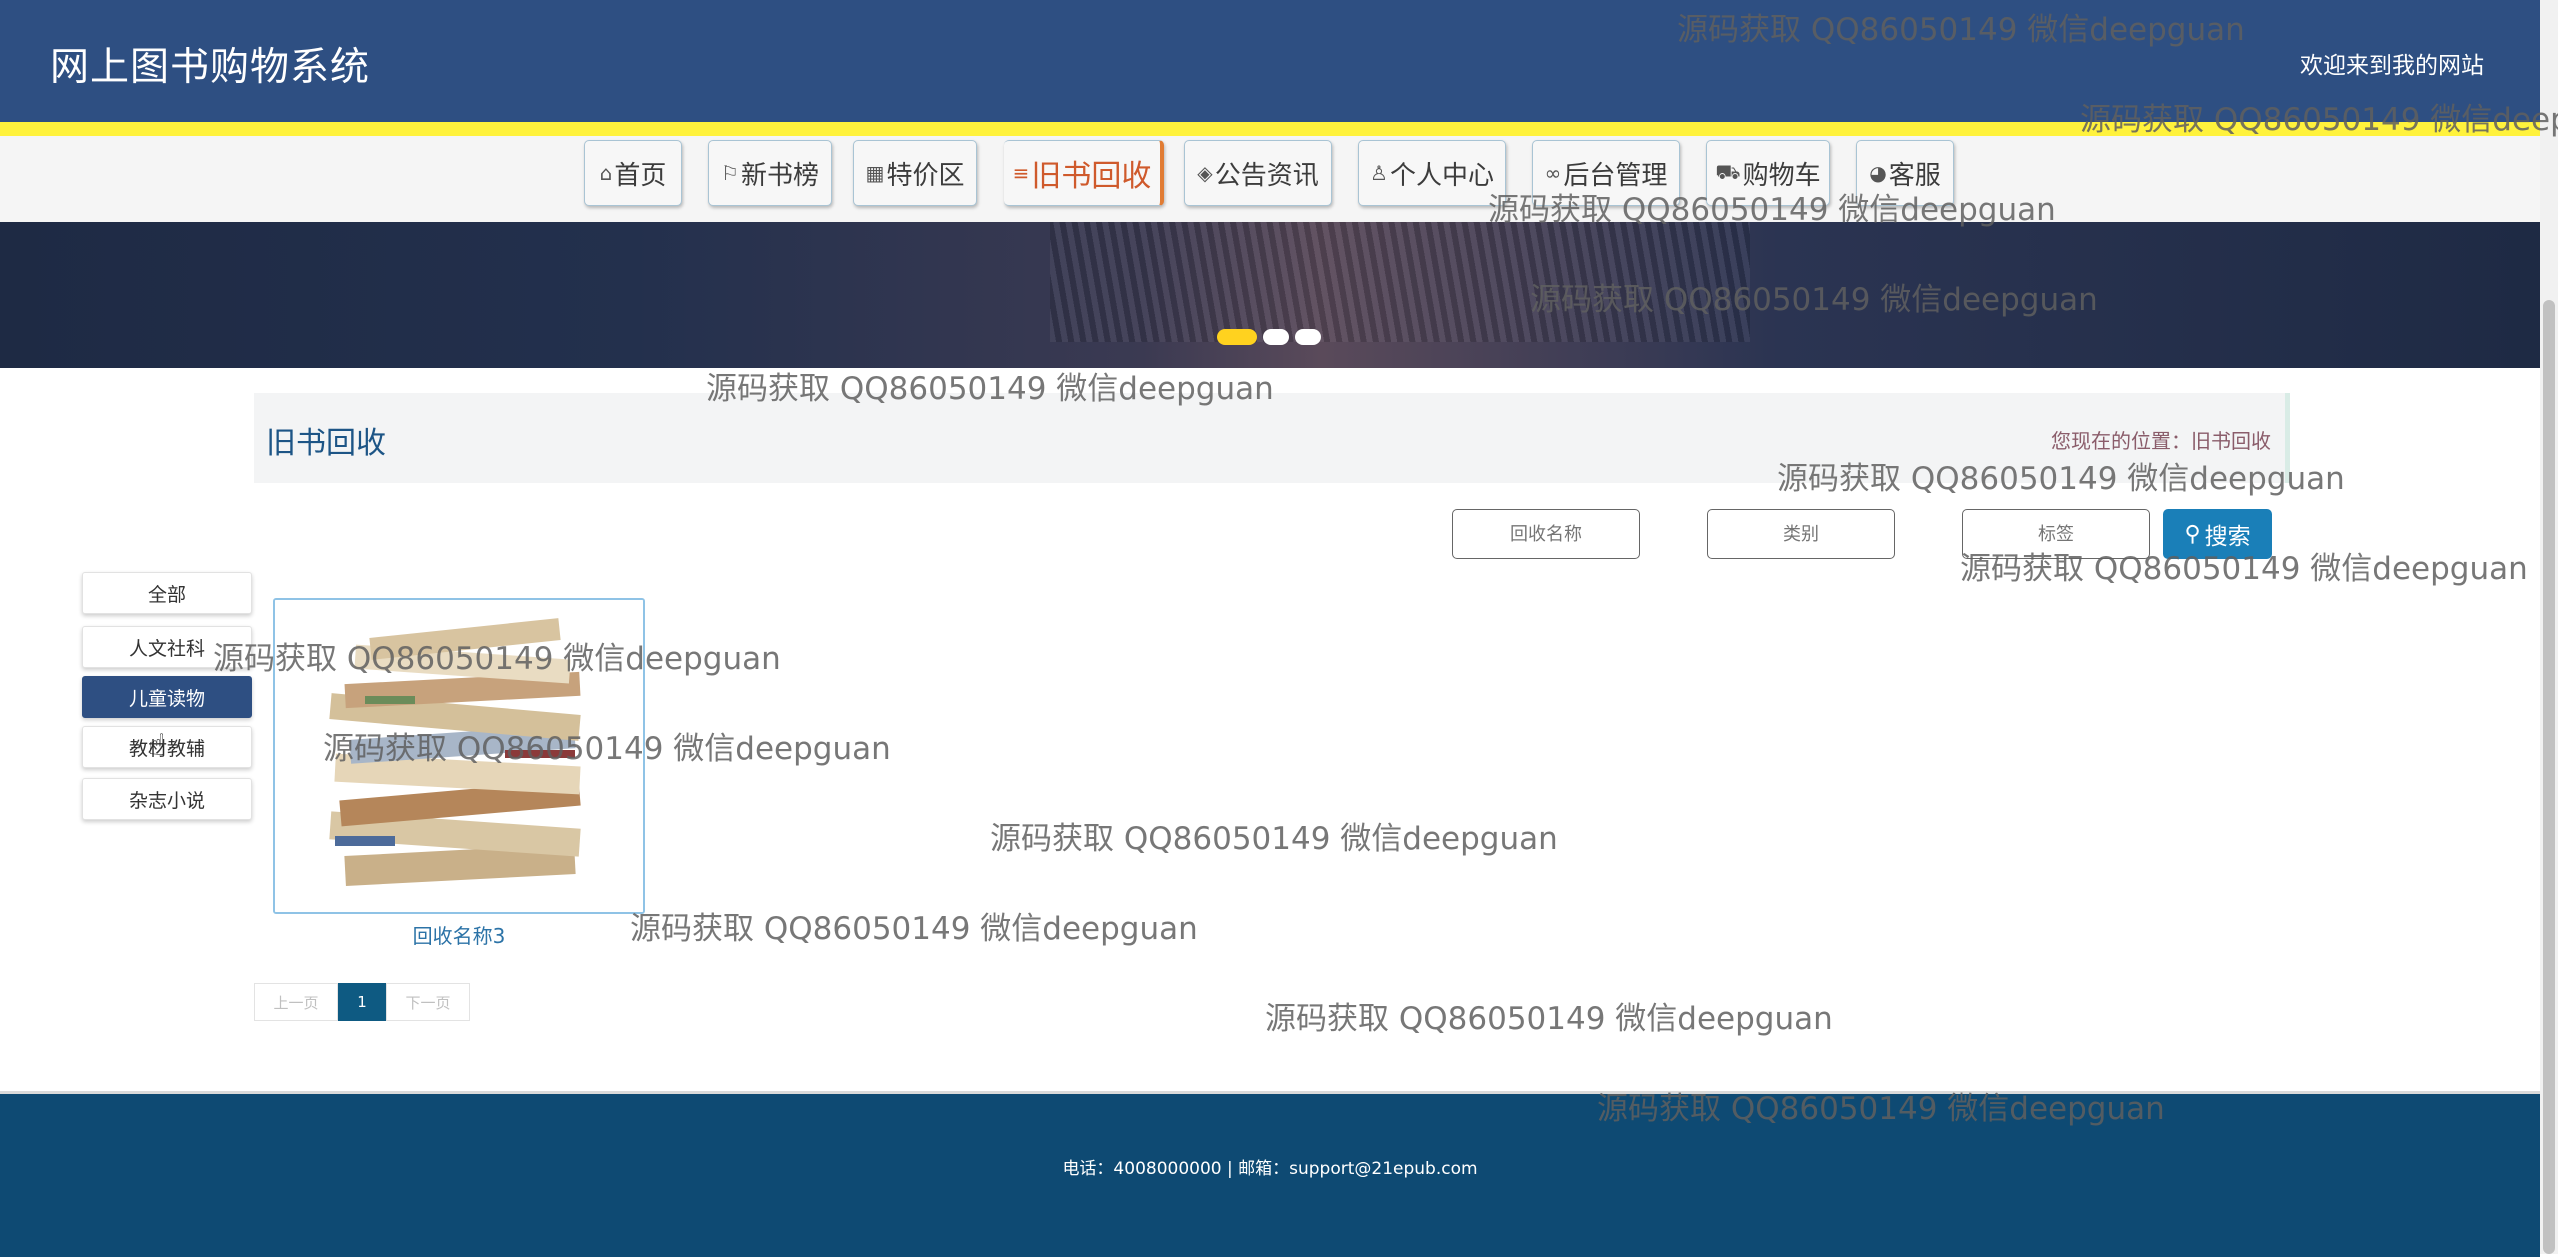 The height and width of the screenshot is (1257, 2558). What do you see at coordinates (875, 173) in the screenshot?
I see `grid-icon: ▦` at bounding box center [875, 173].